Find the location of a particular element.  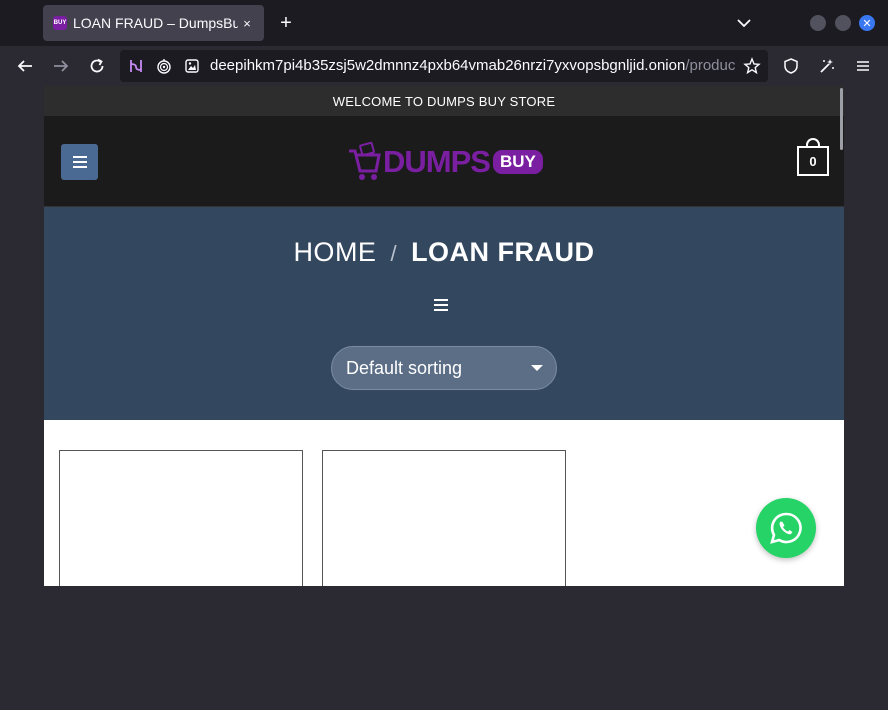

site-header: DUMPS BUY 0 is located at coordinates (444, 161).